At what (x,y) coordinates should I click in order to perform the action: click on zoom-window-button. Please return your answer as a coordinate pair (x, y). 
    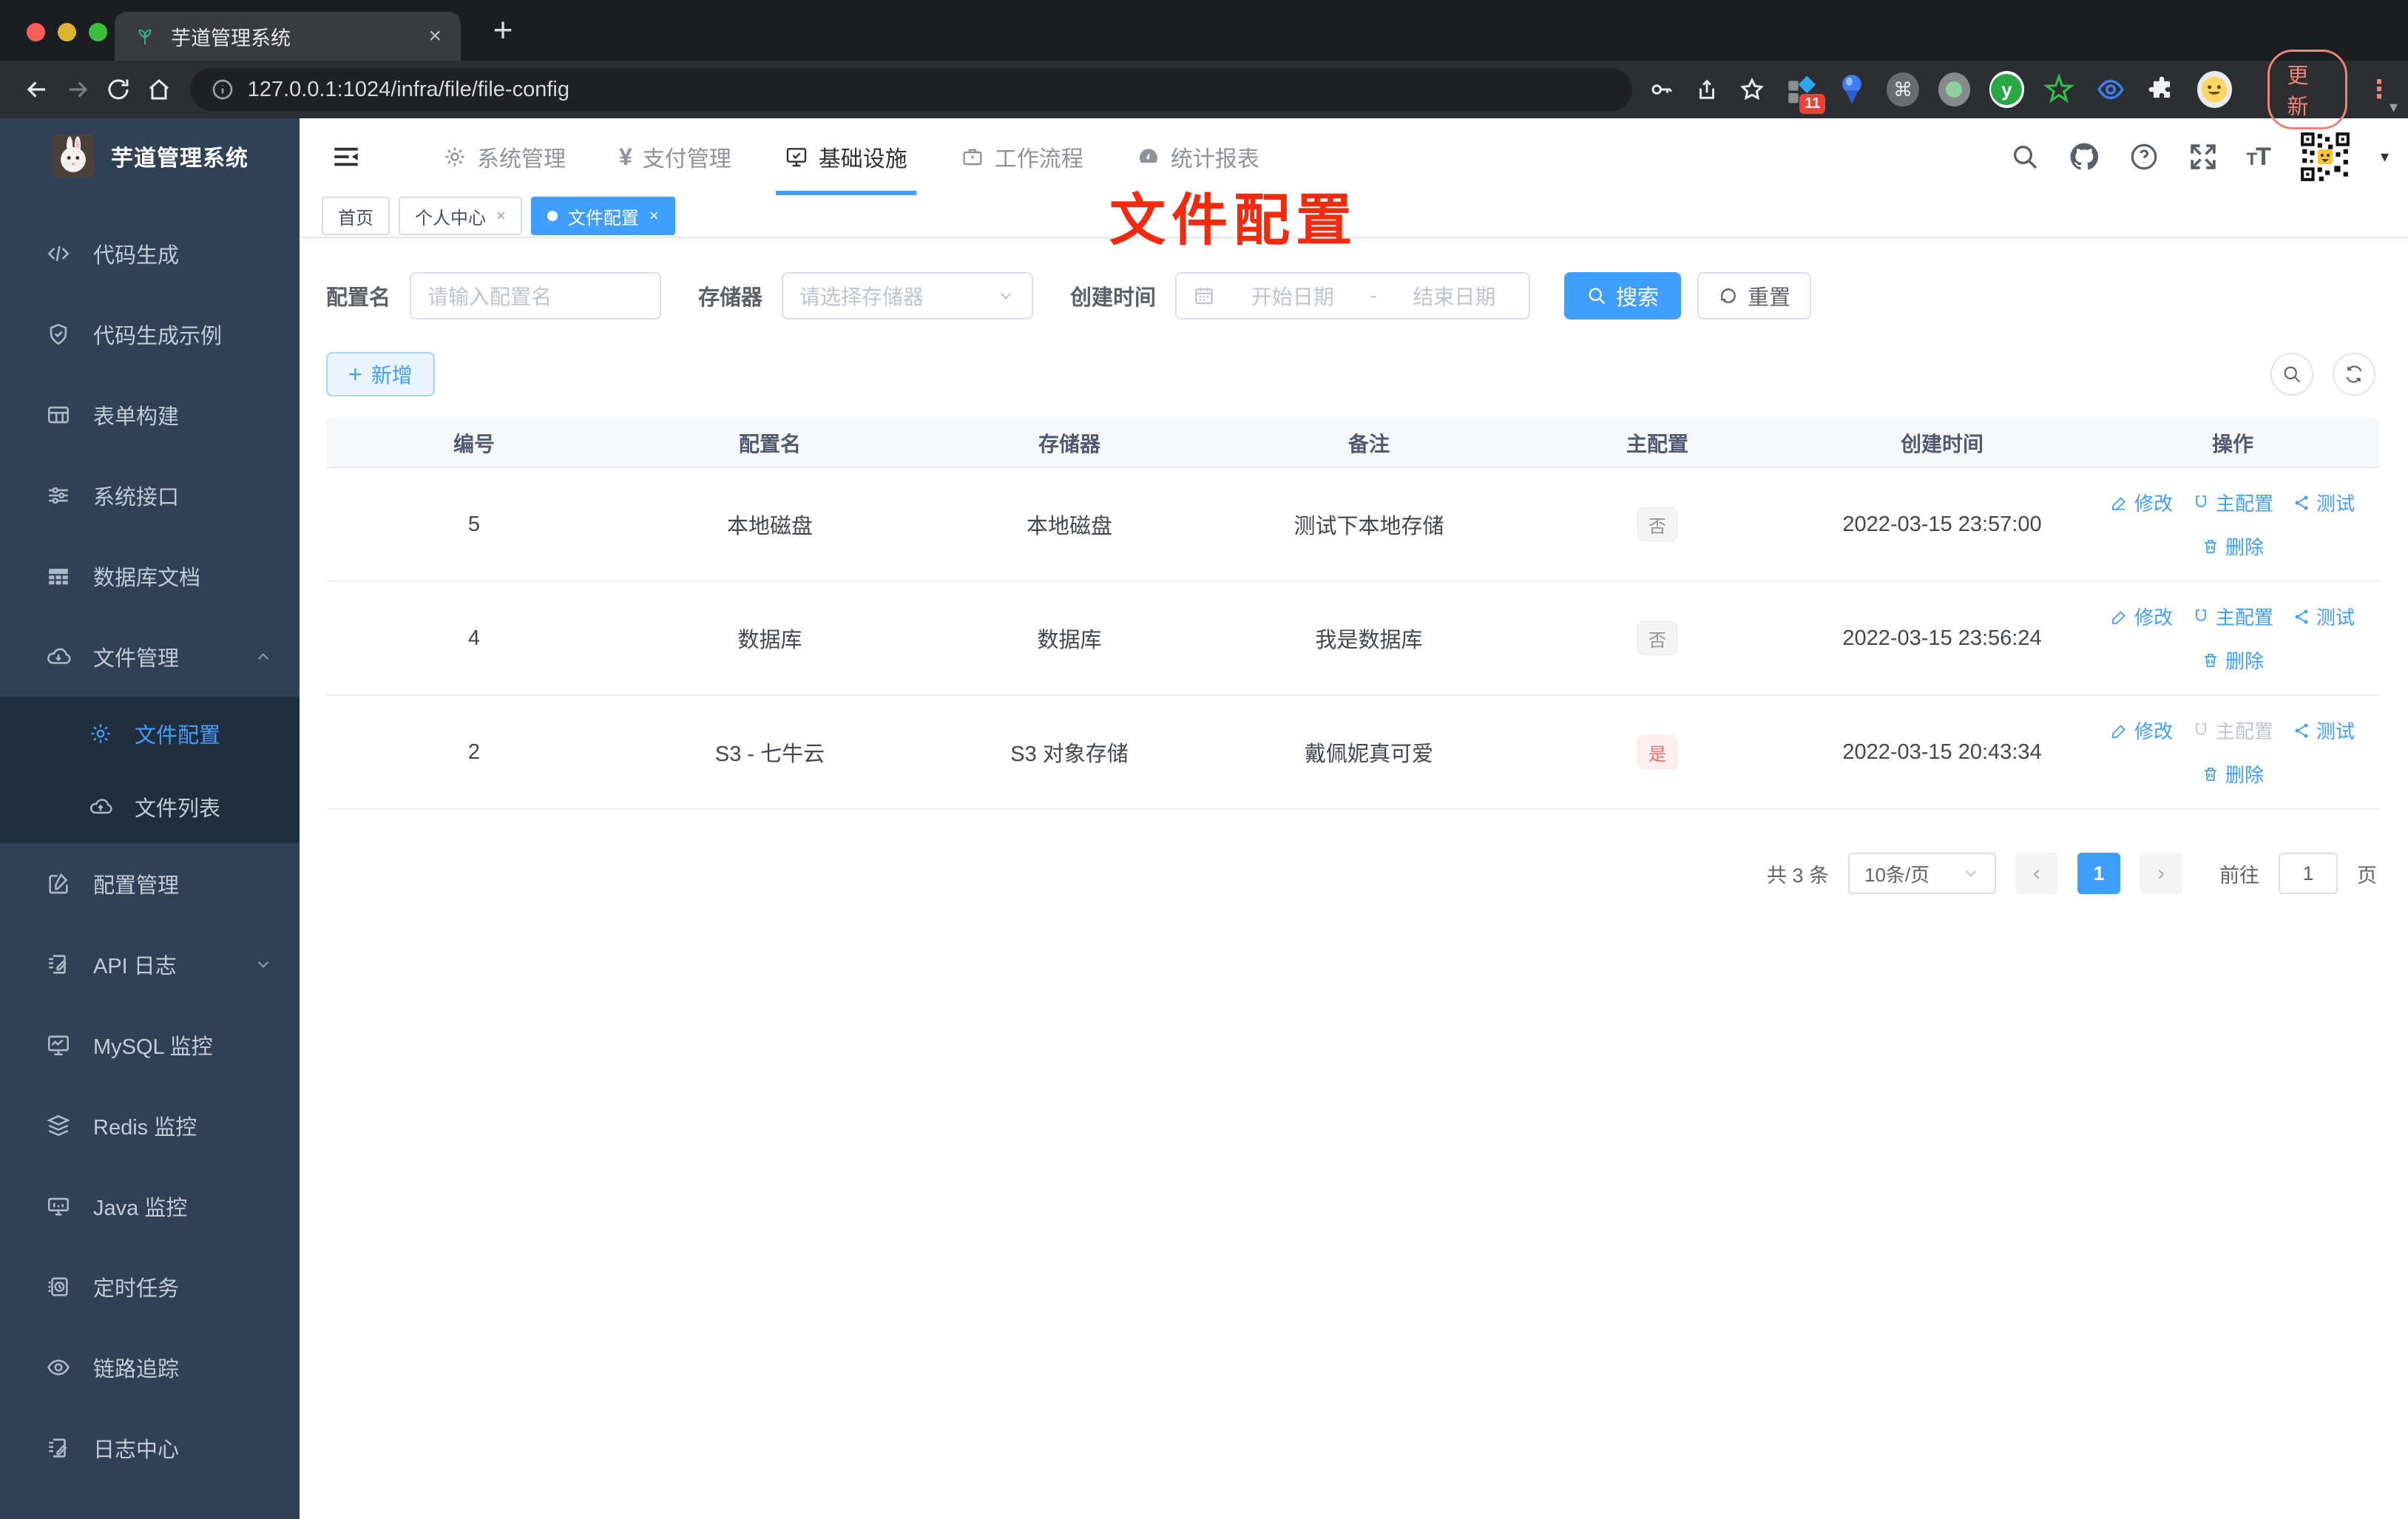
    Looking at the image, I should click on (98, 32).